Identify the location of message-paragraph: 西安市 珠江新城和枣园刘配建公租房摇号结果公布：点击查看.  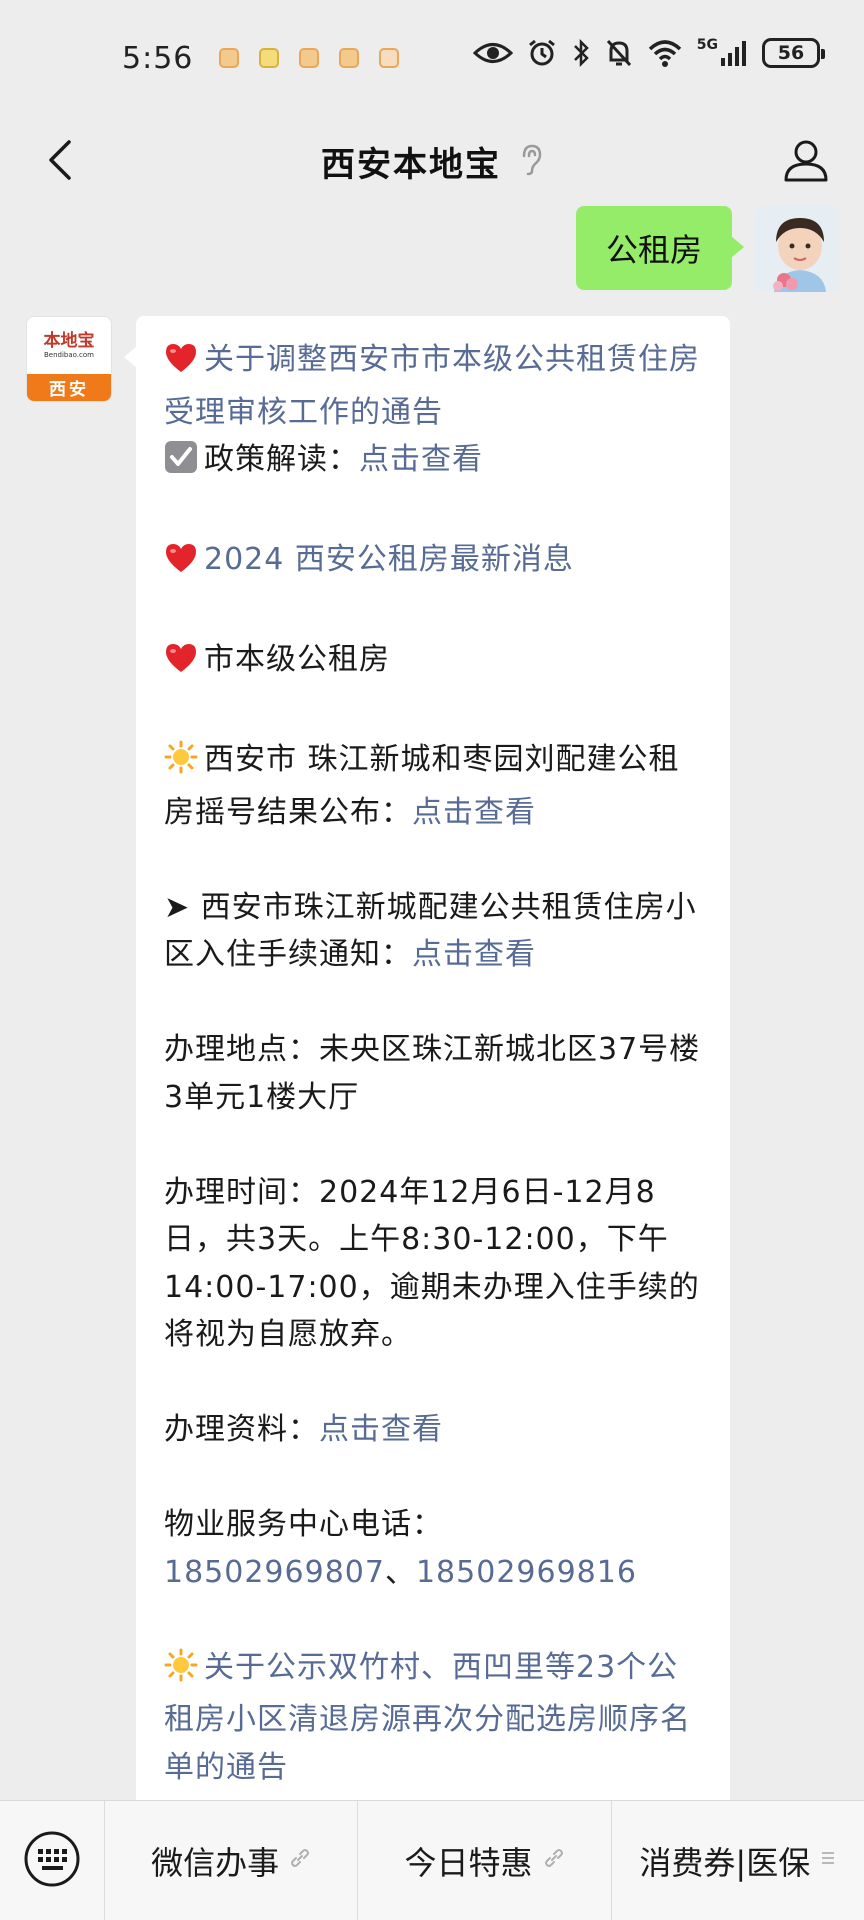
(433, 786).